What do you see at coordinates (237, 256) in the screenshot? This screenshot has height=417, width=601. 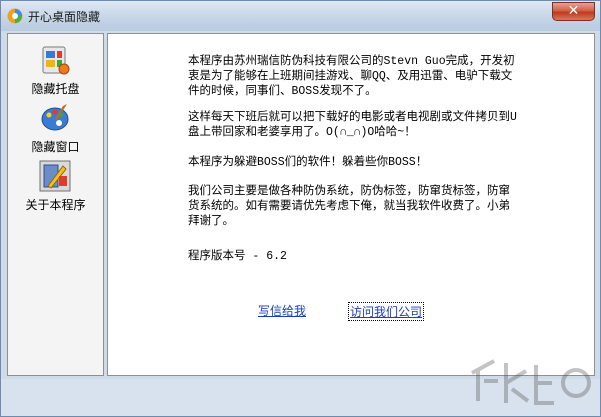 I see `version-text: 程序版本号 - 6.2` at bounding box center [237, 256].